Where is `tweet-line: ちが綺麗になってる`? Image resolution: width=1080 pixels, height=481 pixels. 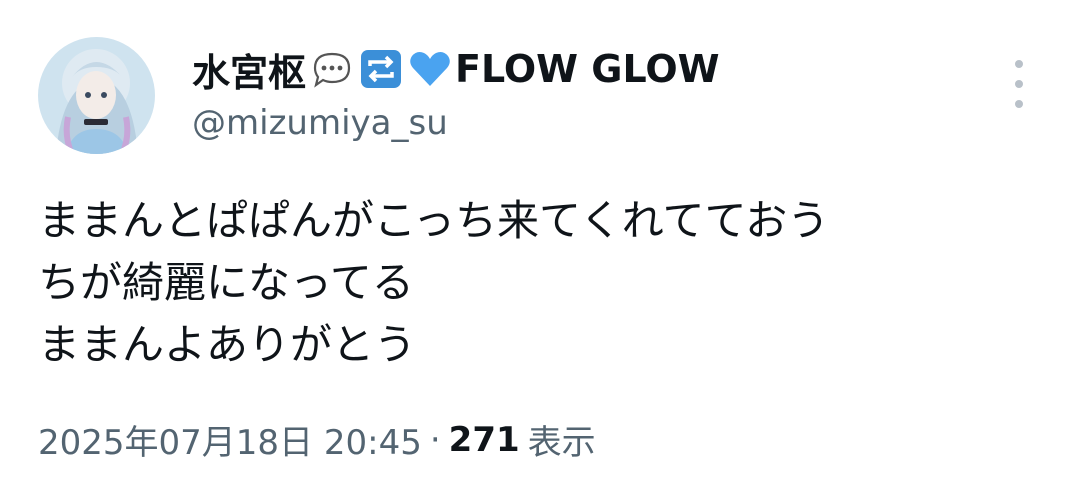
tweet-line: ちが綺麗になってる is located at coordinates (226, 282).